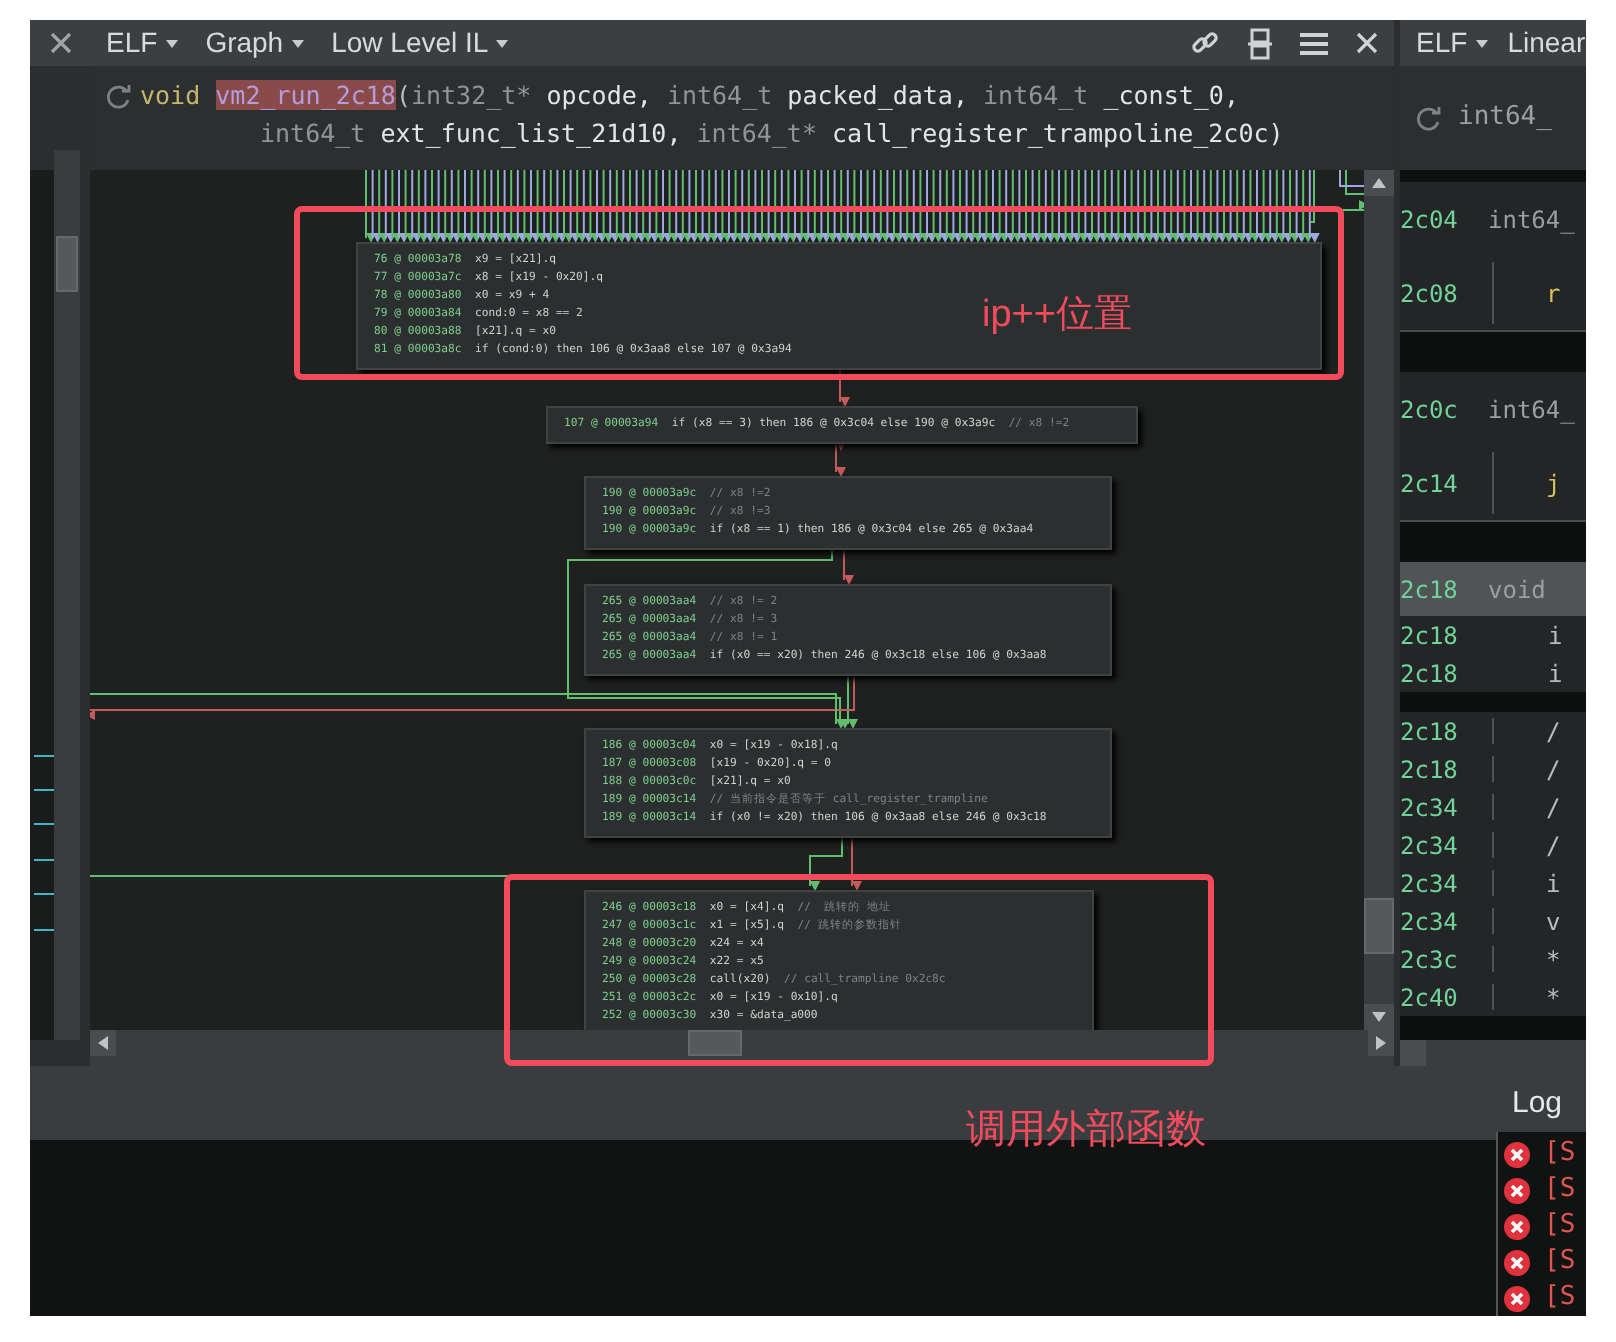 This screenshot has width=1616, height=1342. Describe the element at coordinates (1505, 118) in the screenshot. I see `function-signature: int64_` at that location.